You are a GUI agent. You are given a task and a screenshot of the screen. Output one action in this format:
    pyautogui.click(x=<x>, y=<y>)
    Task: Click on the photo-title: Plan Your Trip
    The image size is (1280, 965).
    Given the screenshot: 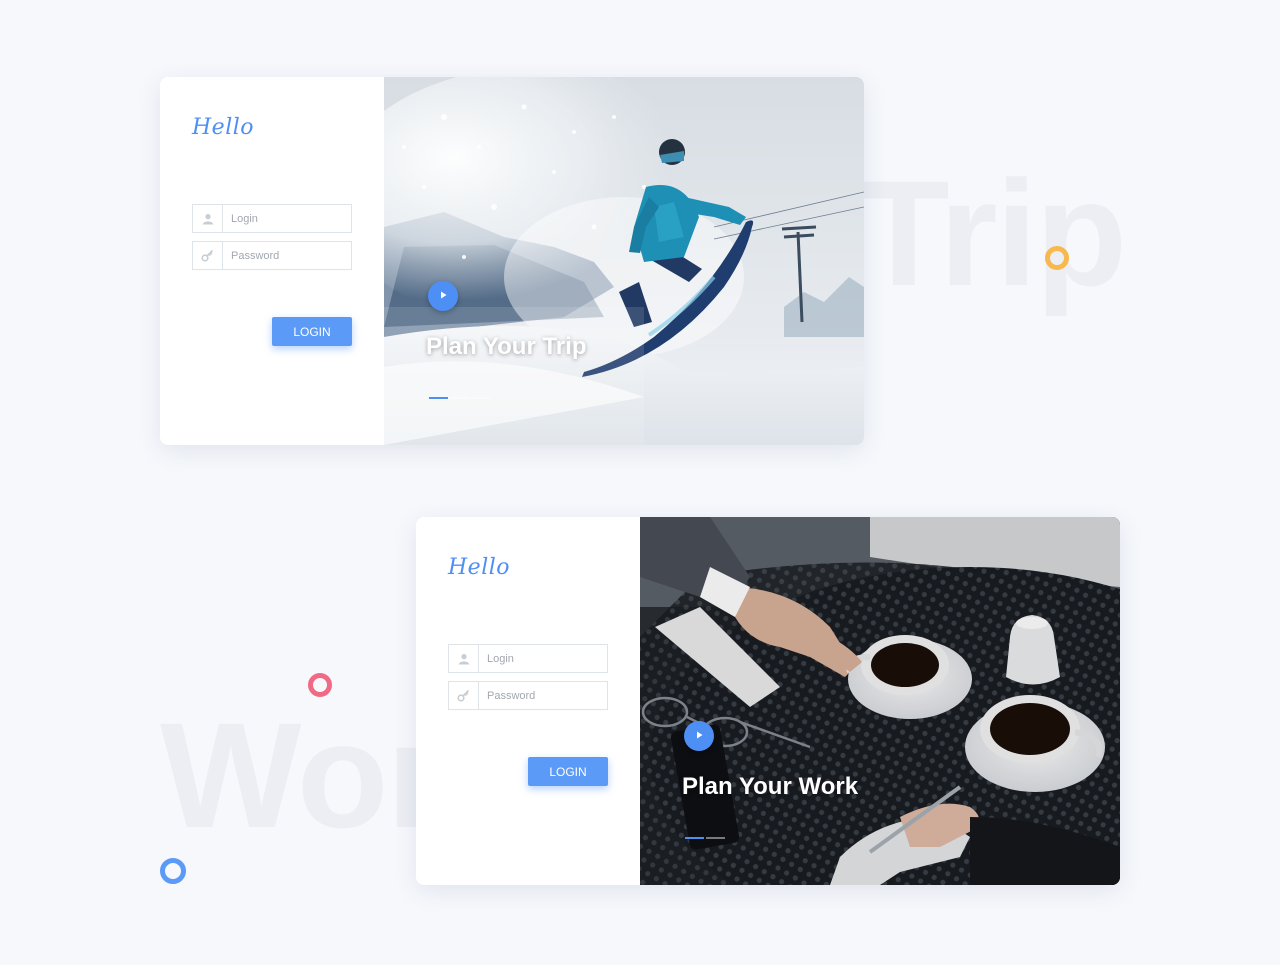 What is the action you would take?
    pyautogui.click(x=506, y=346)
    